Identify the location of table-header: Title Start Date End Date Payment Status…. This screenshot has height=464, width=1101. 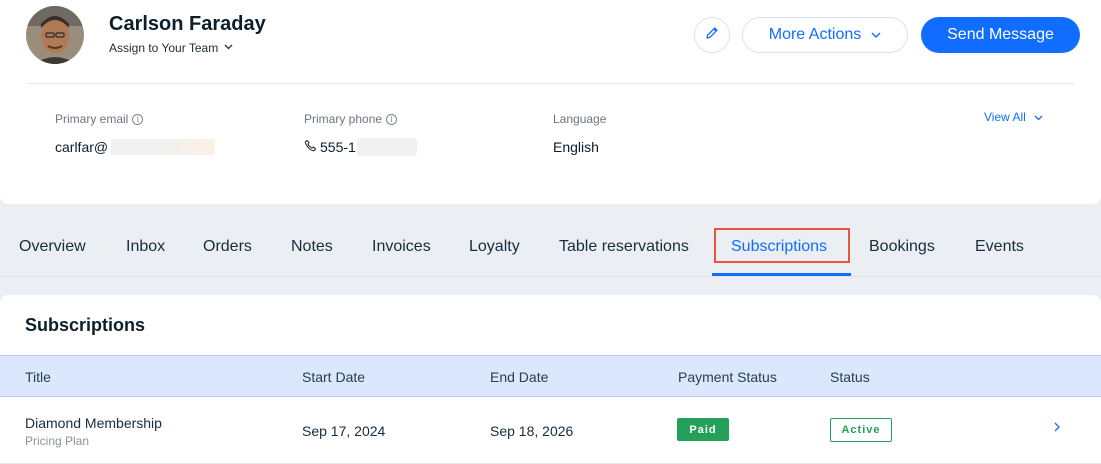
(550, 376).